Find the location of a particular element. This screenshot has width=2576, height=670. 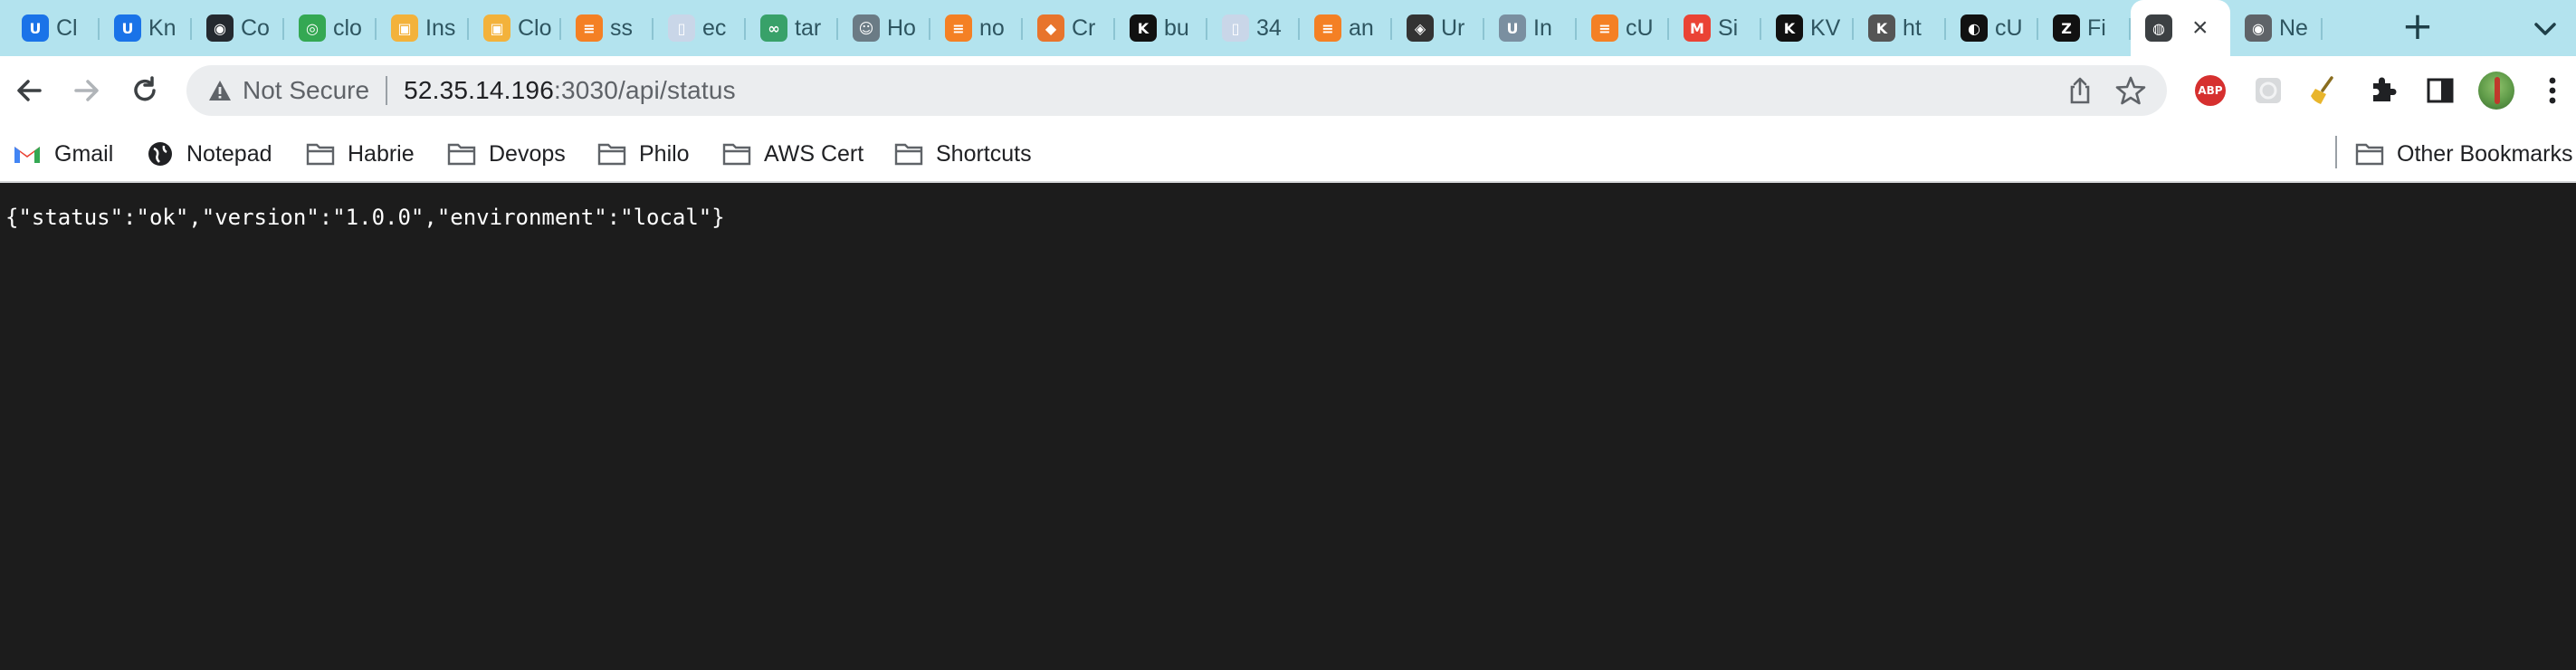

reload-button is located at coordinates (145, 90).